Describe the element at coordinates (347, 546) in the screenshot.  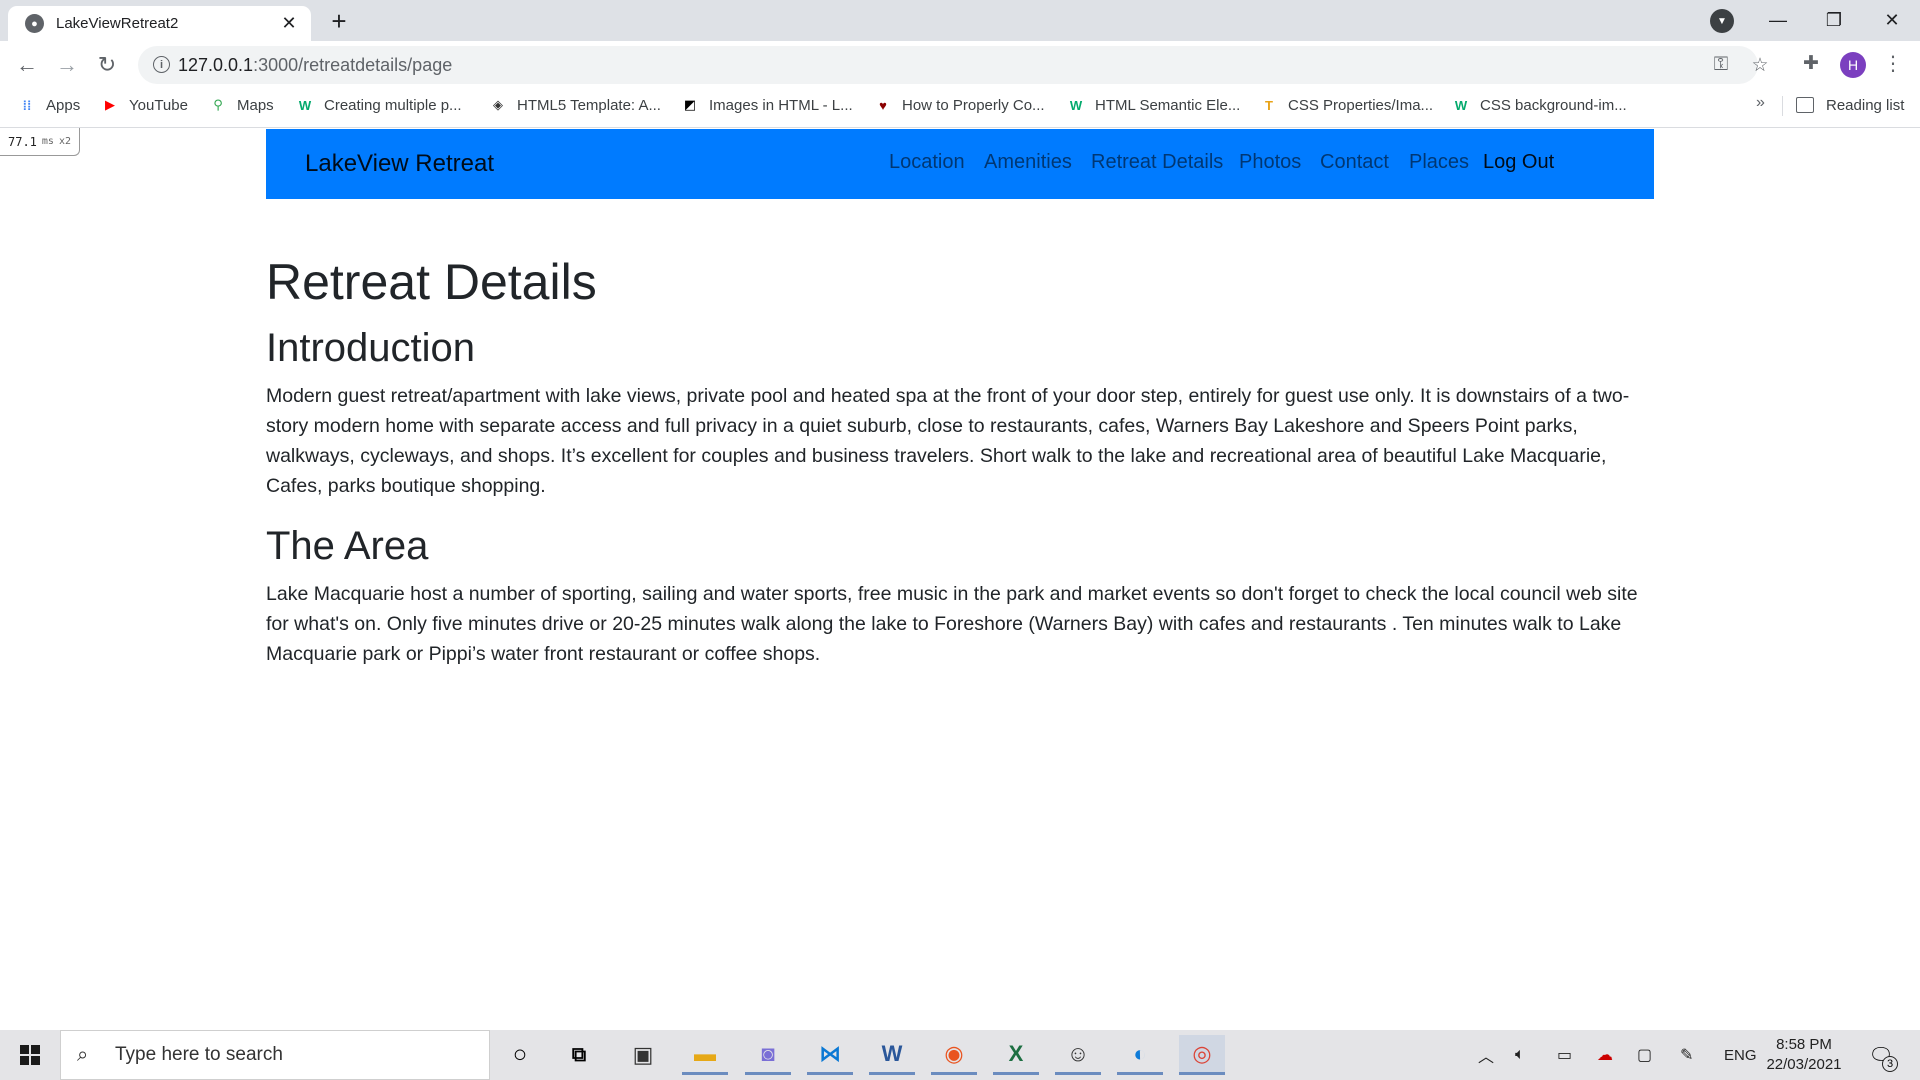
I see `section-heading-area: The Area` at that location.